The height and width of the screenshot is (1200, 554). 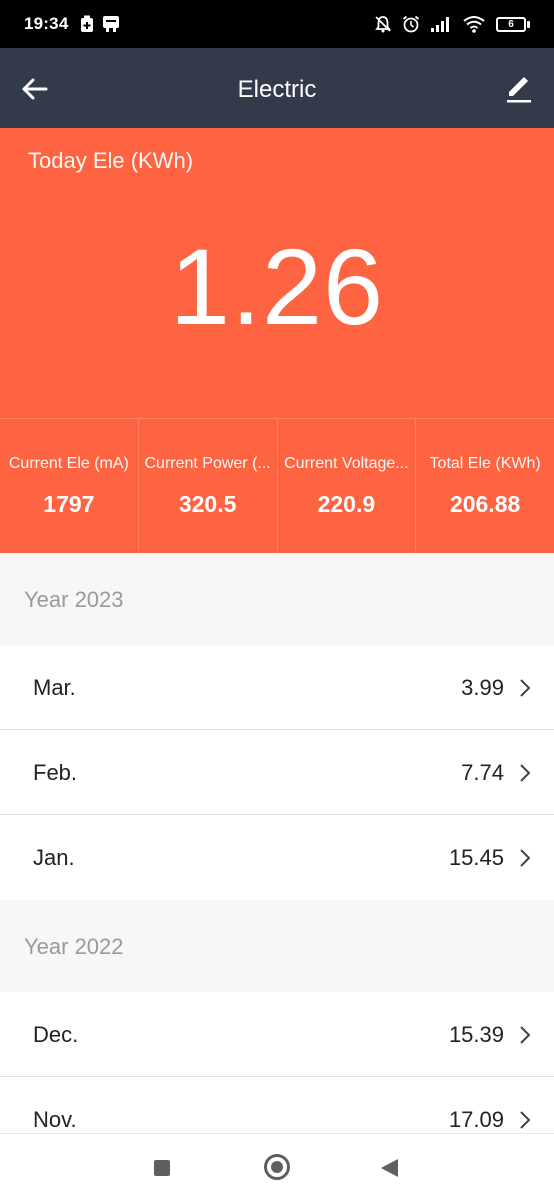 I want to click on recents-square-icon, so click(x=162, y=1168).